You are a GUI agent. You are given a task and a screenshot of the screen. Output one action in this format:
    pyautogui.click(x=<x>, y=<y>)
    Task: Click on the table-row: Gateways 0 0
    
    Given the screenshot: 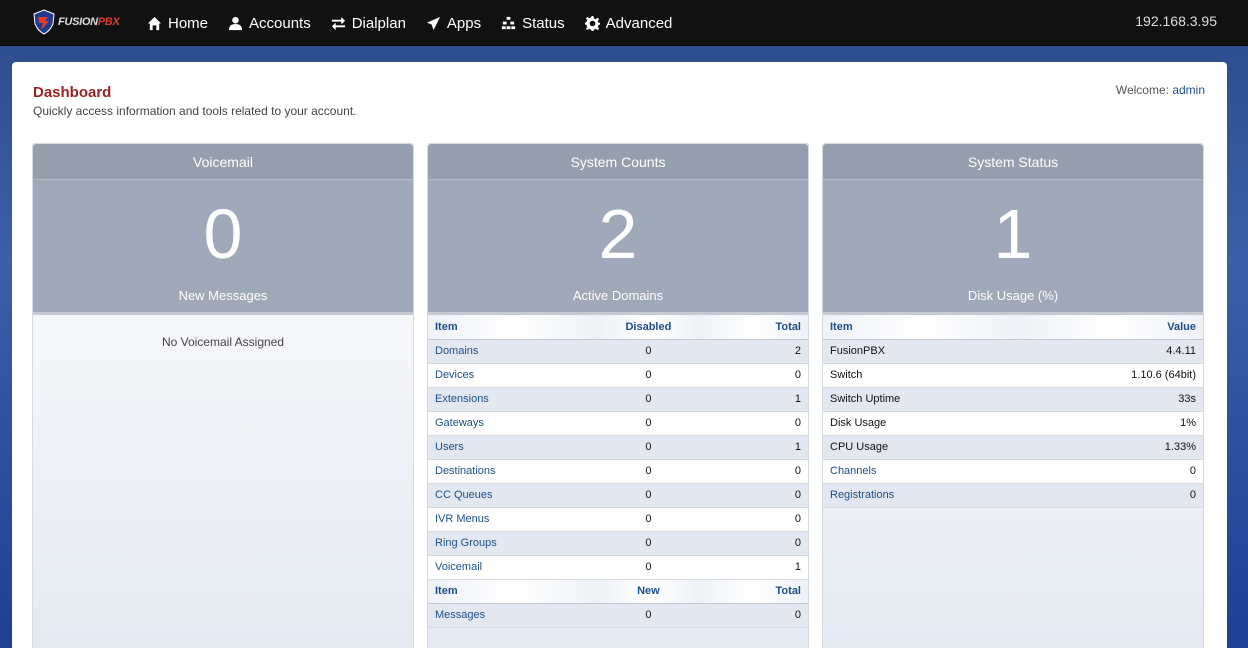 What is the action you would take?
    pyautogui.click(x=618, y=423)
    